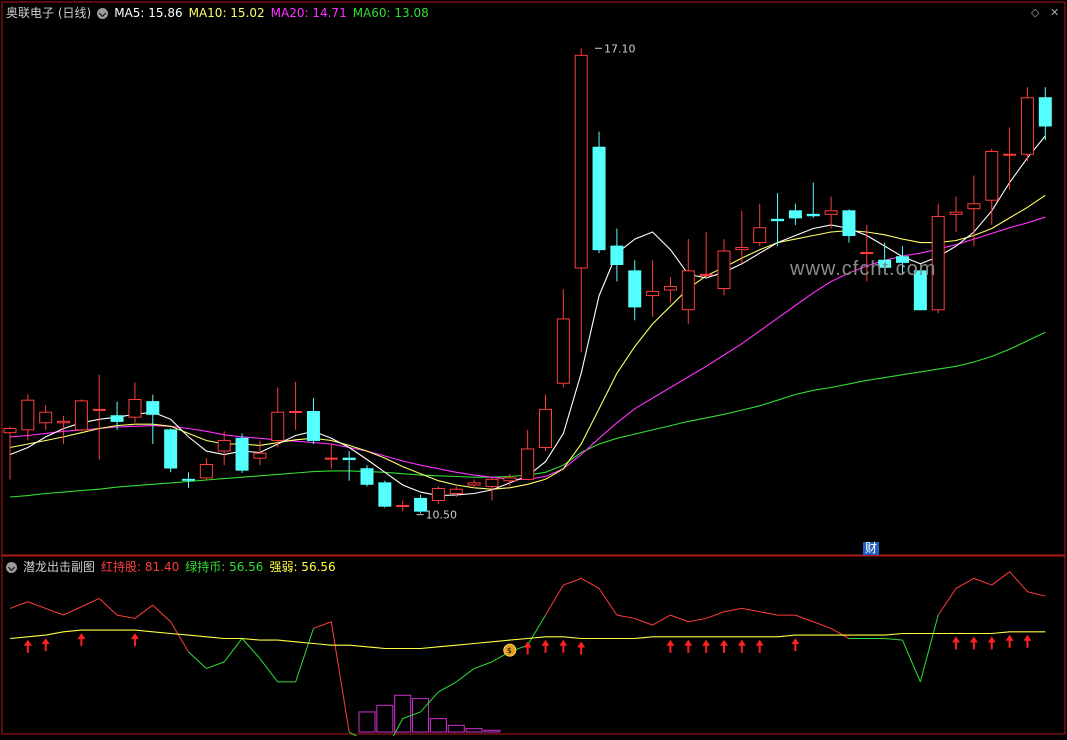 This screenshot has height=740, width=1067. I want to click on green-readout: 绿持币: 56.56, so click(224, 567).